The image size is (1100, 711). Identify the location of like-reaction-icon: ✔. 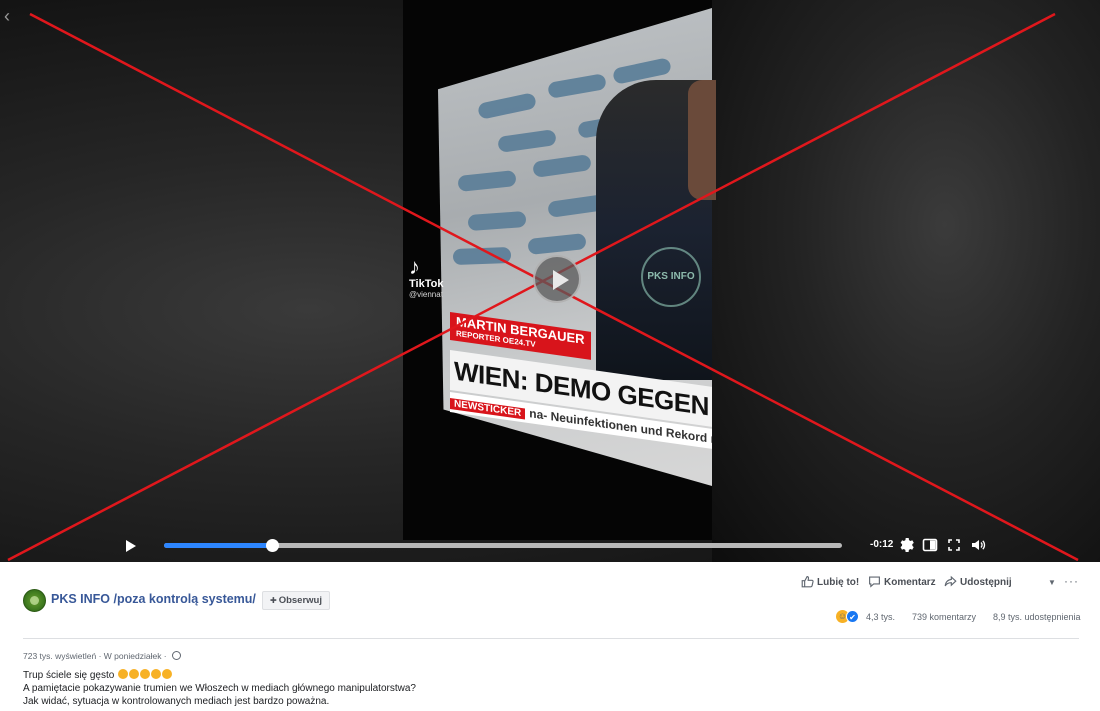
(852, 616).